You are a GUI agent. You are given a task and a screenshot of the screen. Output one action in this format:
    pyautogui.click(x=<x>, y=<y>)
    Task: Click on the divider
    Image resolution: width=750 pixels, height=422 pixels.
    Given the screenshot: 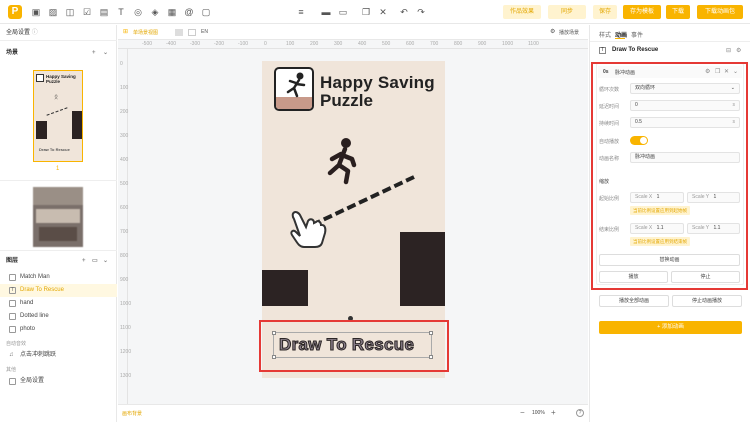 What is the action you would take?
    pyautogui.click(x=670, y=41)
    